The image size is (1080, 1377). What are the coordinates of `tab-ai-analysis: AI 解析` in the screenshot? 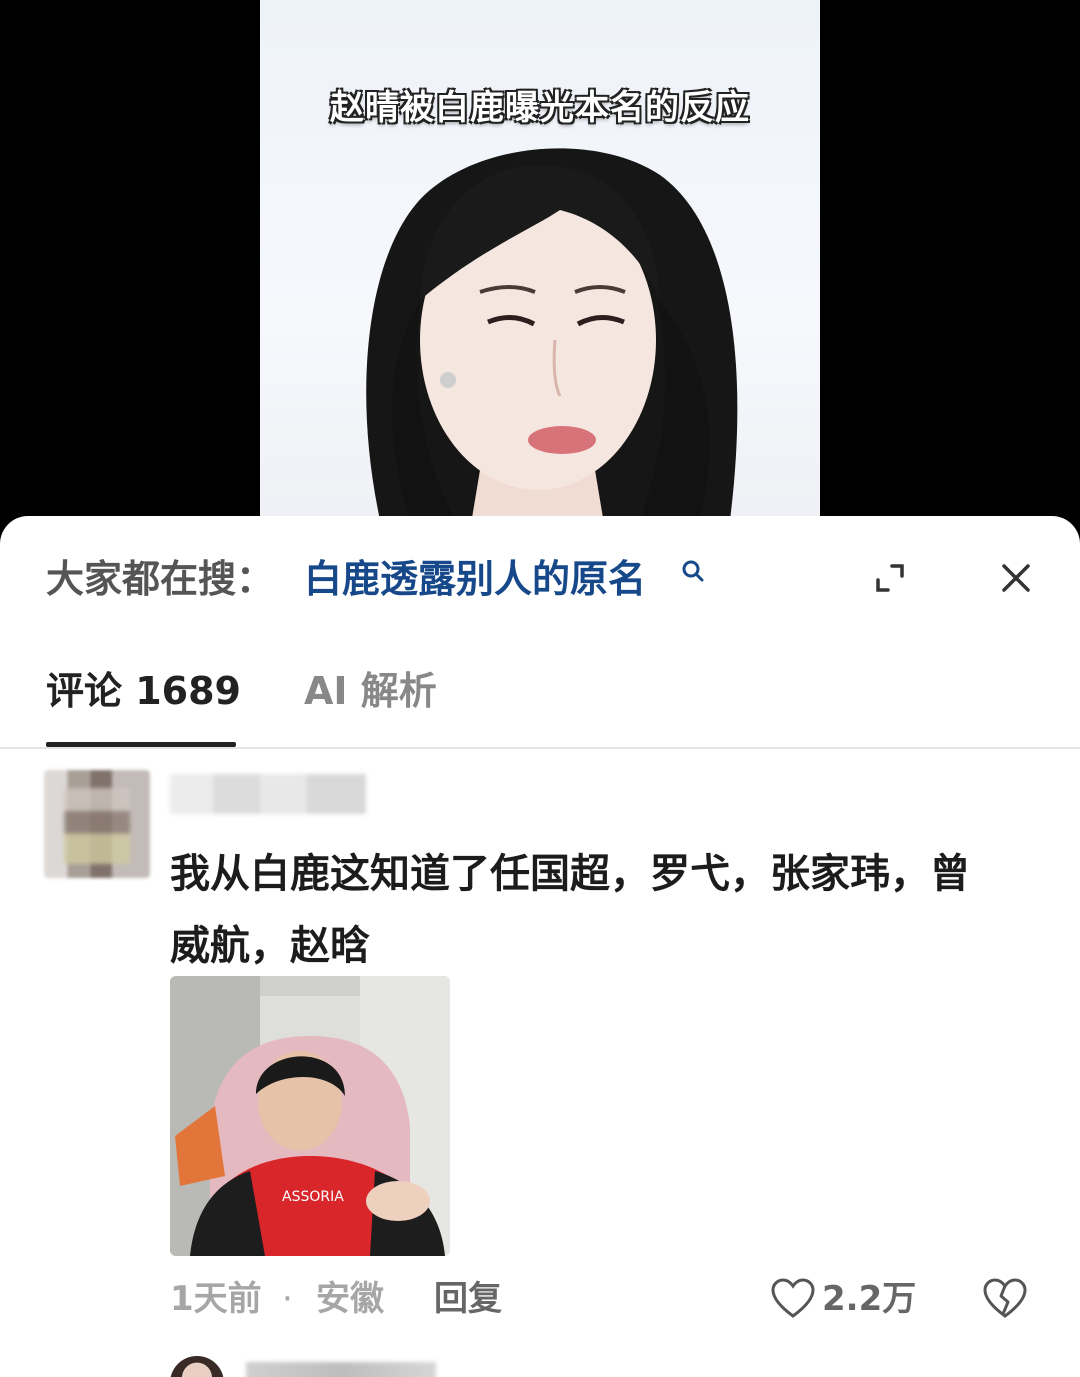 It's located at (370, 691).